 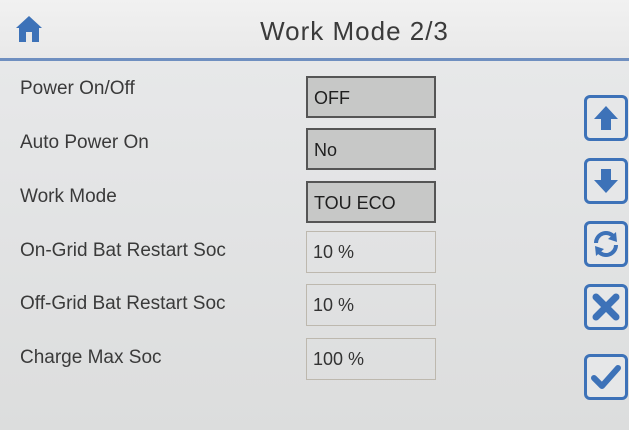 I want to click on charge-max-soc-label: Charge Max Soc, so click(x=91, y=357).